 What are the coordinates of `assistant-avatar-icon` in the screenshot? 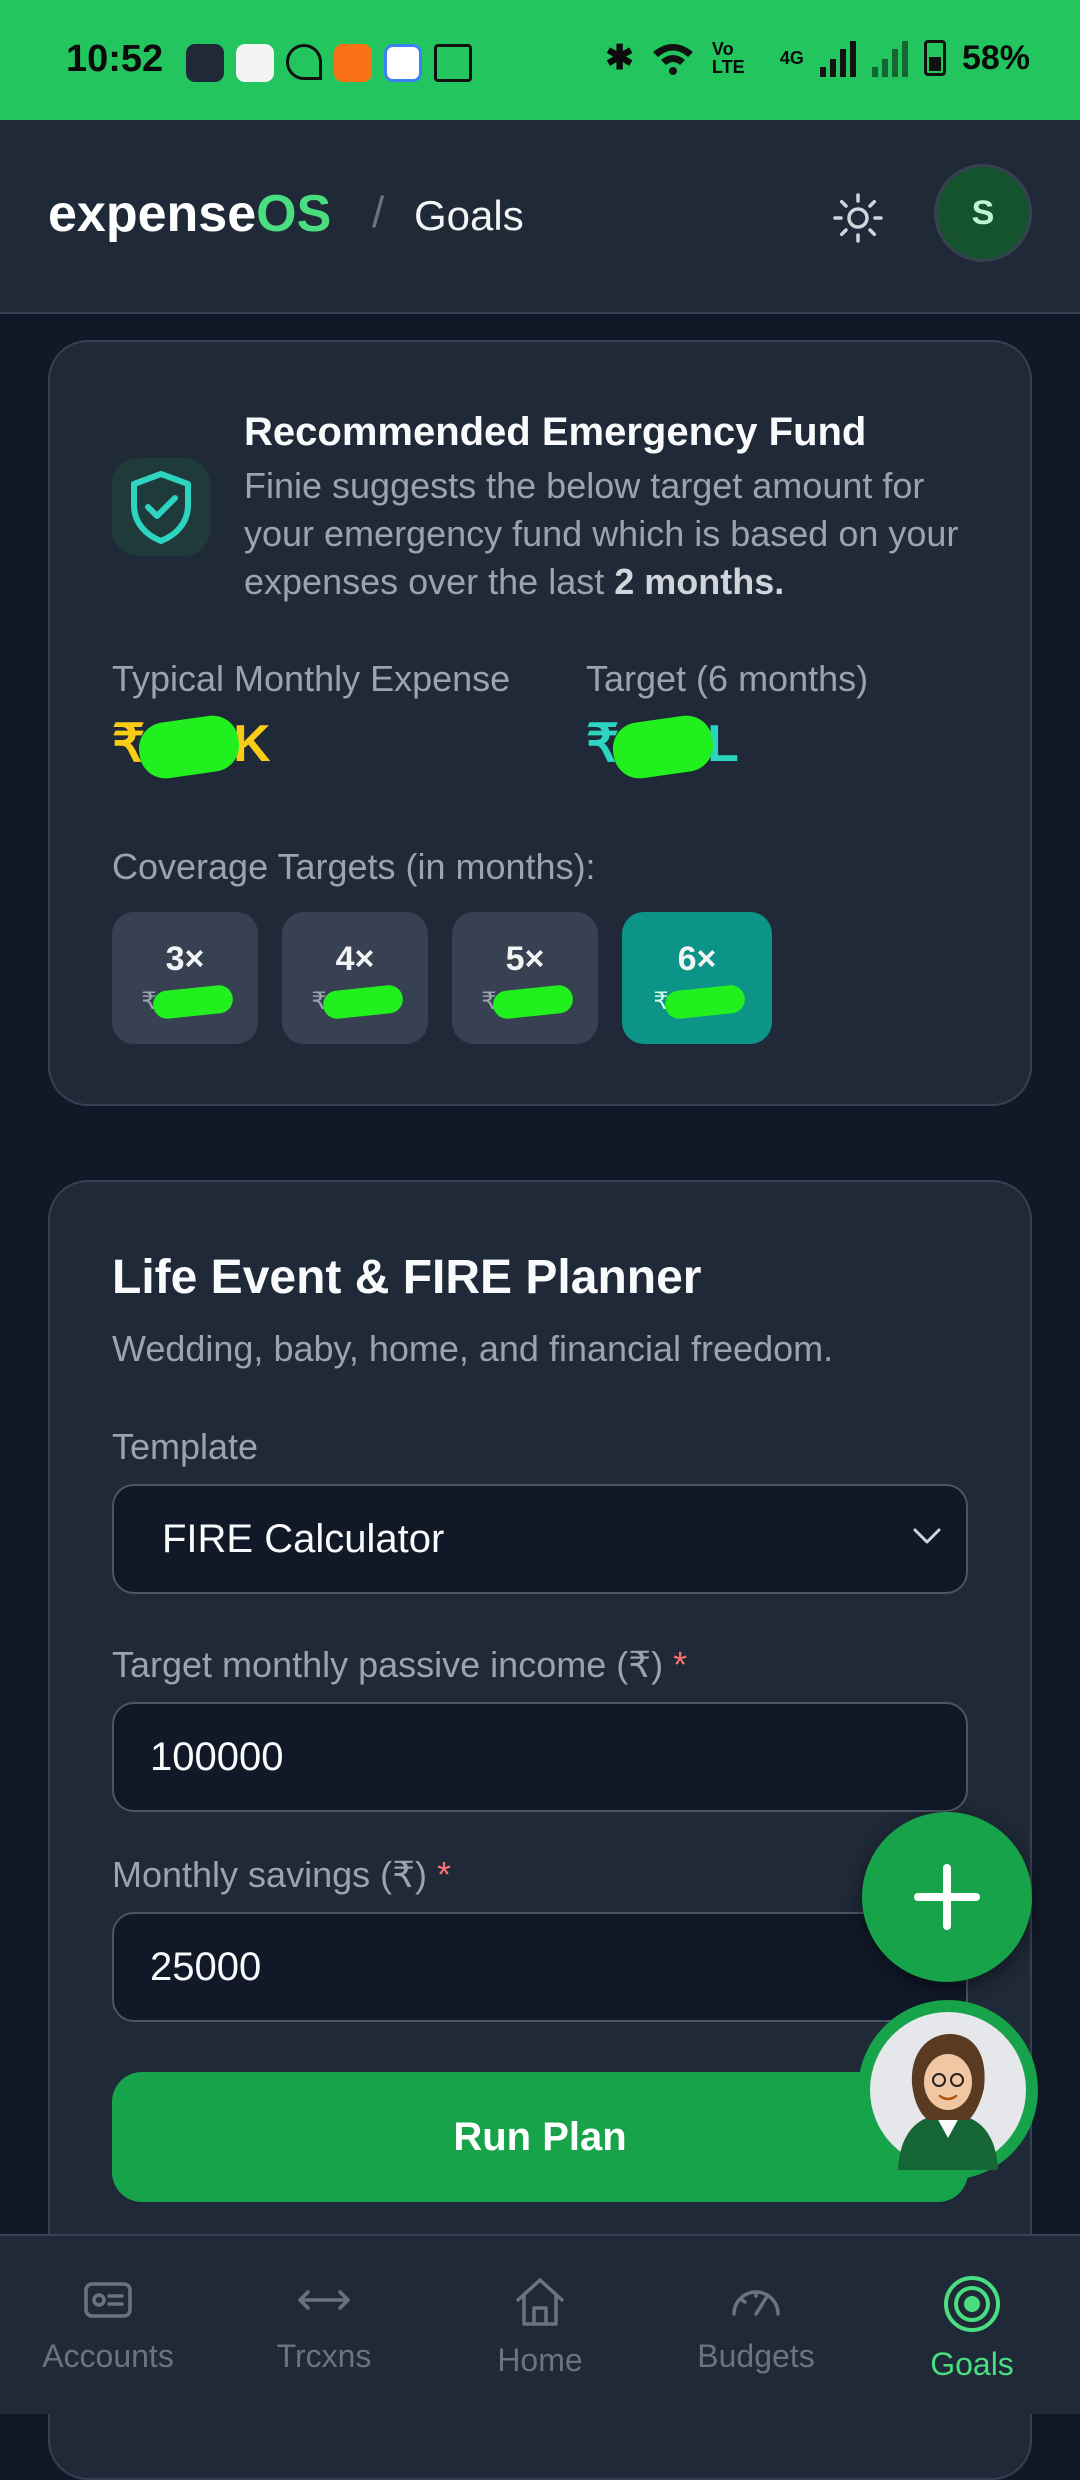 It's located at (948, 2091).